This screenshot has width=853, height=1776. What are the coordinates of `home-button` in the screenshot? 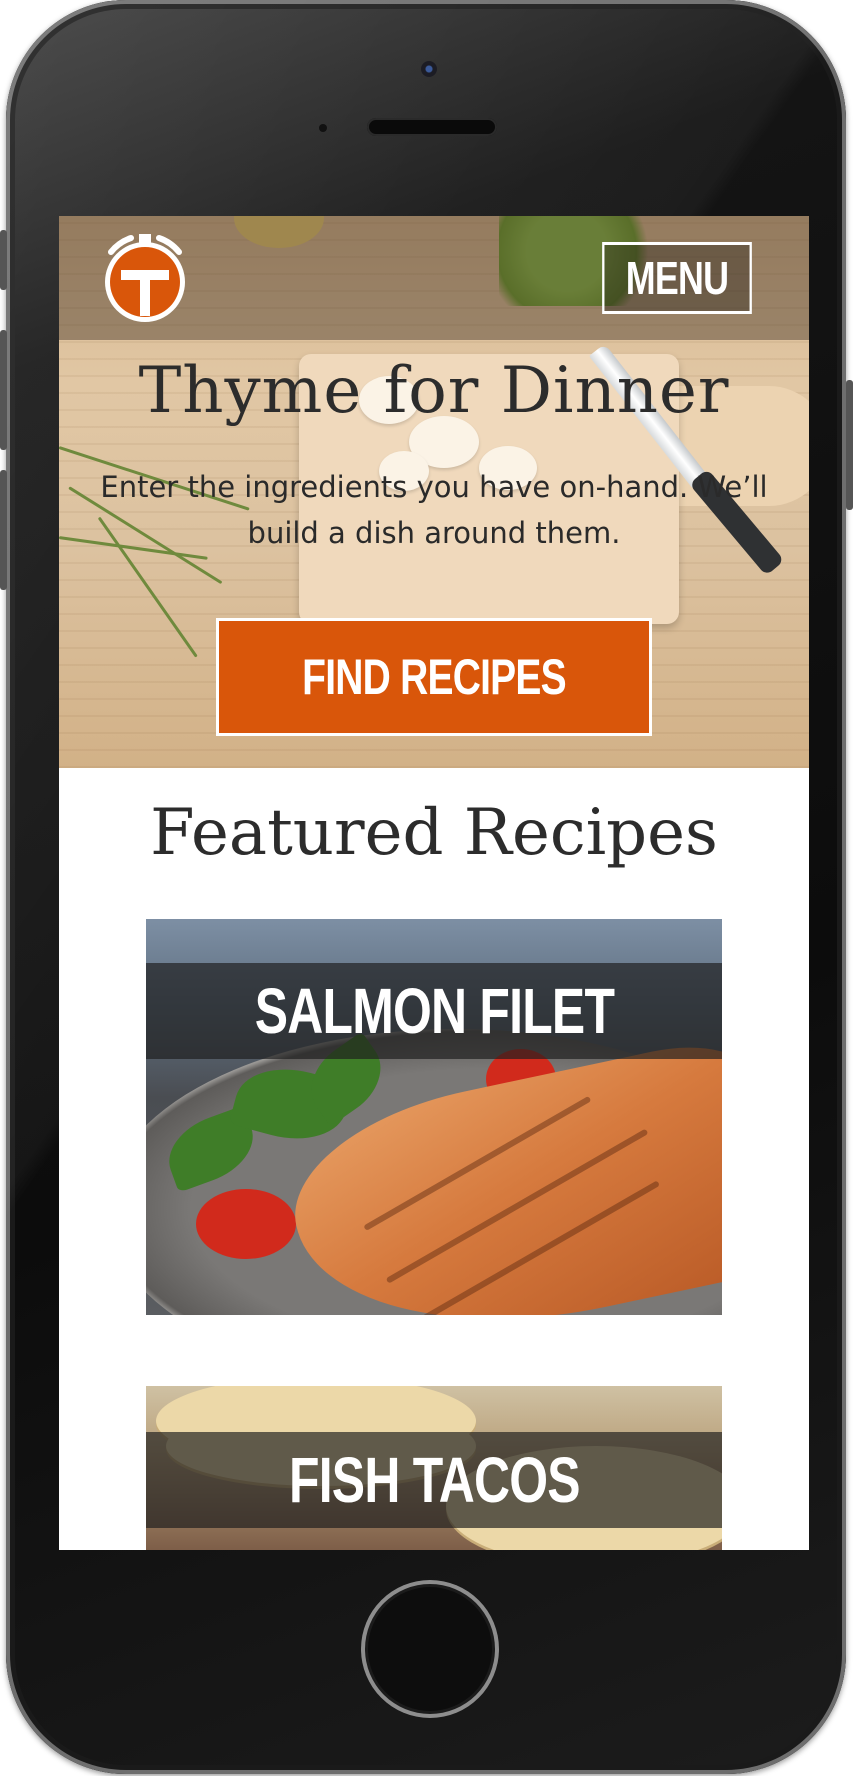 It's located at (430, 1649).